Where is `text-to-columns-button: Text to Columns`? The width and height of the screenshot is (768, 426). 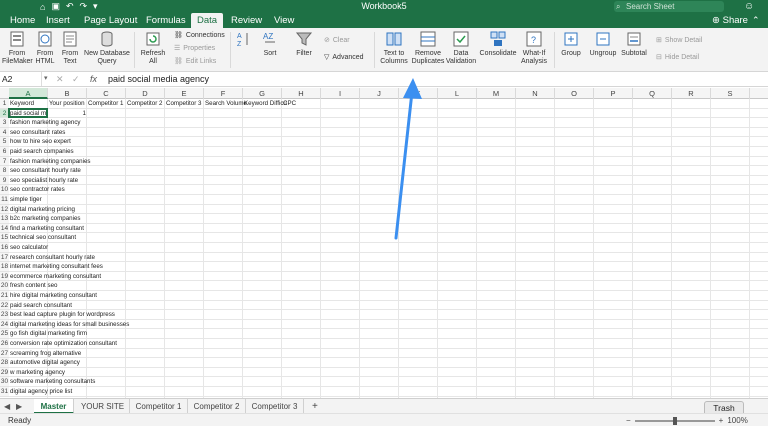
text-to-columns-button: Text to Columns is located at coordinates (394, 48).